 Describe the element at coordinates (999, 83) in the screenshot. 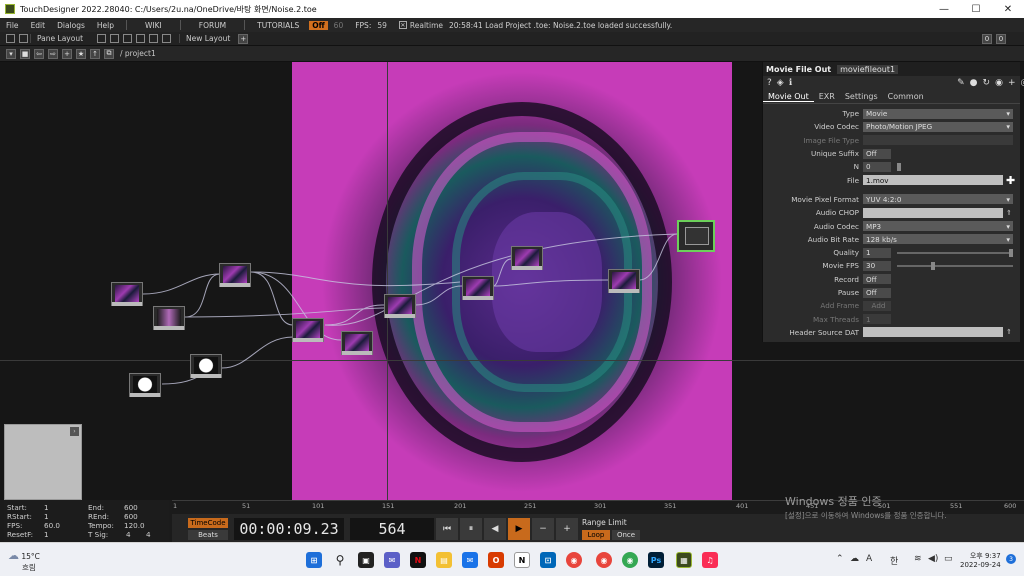

I see `python-logo-icon: ◉` at that location.